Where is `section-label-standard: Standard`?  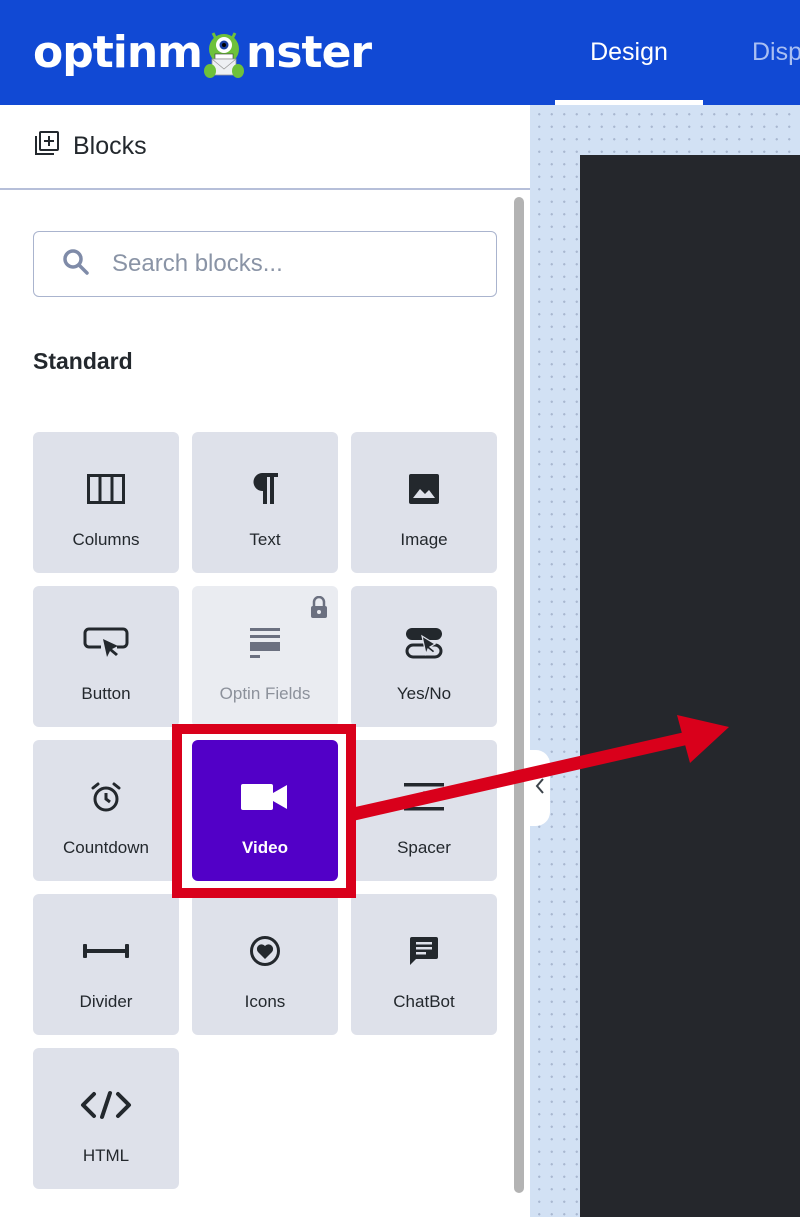 section-label-standard: Standard is located at coordinates (83, 361).